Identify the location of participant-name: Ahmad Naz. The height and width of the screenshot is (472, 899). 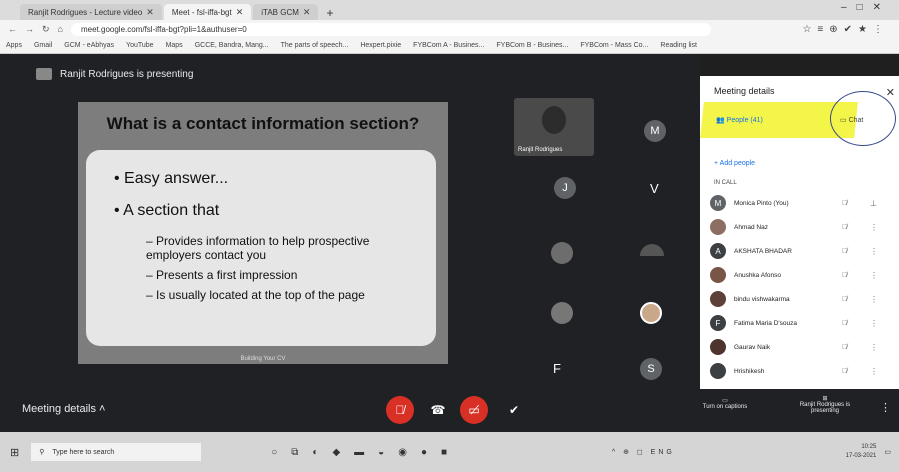
(751, 227).